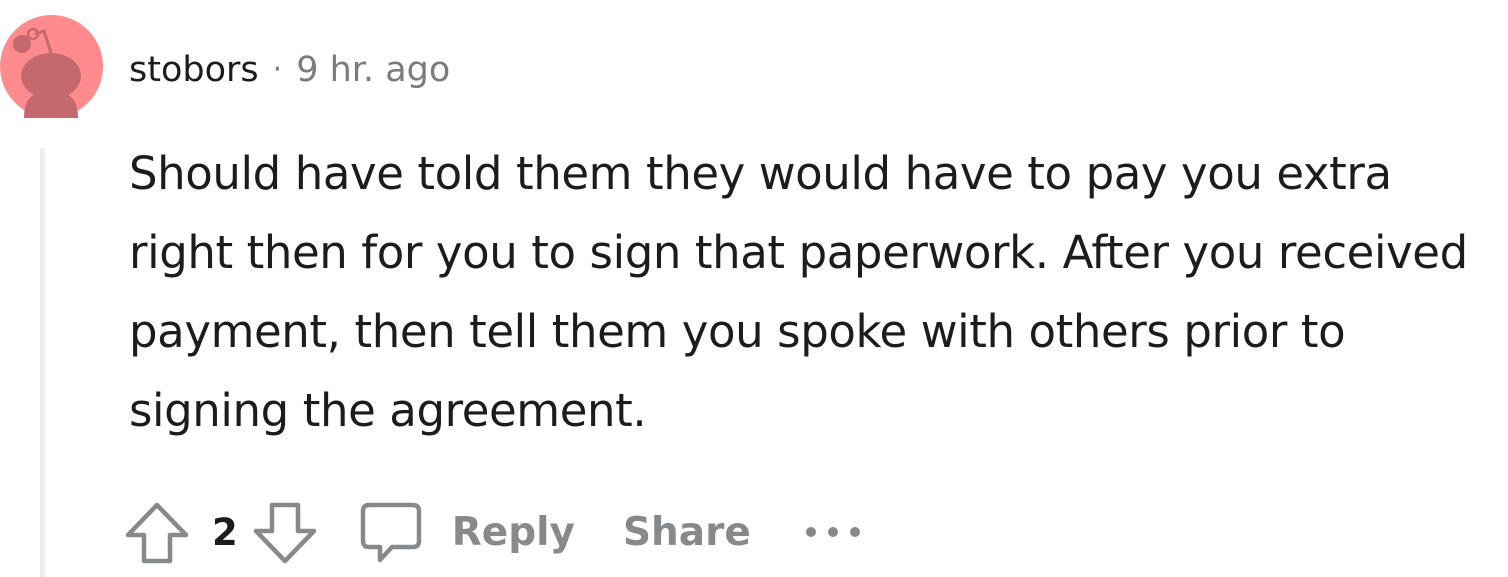 Image resolution: width=1508 pixels, height=577 pixels. Describe the element at coordinates (687, 532) in the screenshot. I see `share-button: Share` at that location.